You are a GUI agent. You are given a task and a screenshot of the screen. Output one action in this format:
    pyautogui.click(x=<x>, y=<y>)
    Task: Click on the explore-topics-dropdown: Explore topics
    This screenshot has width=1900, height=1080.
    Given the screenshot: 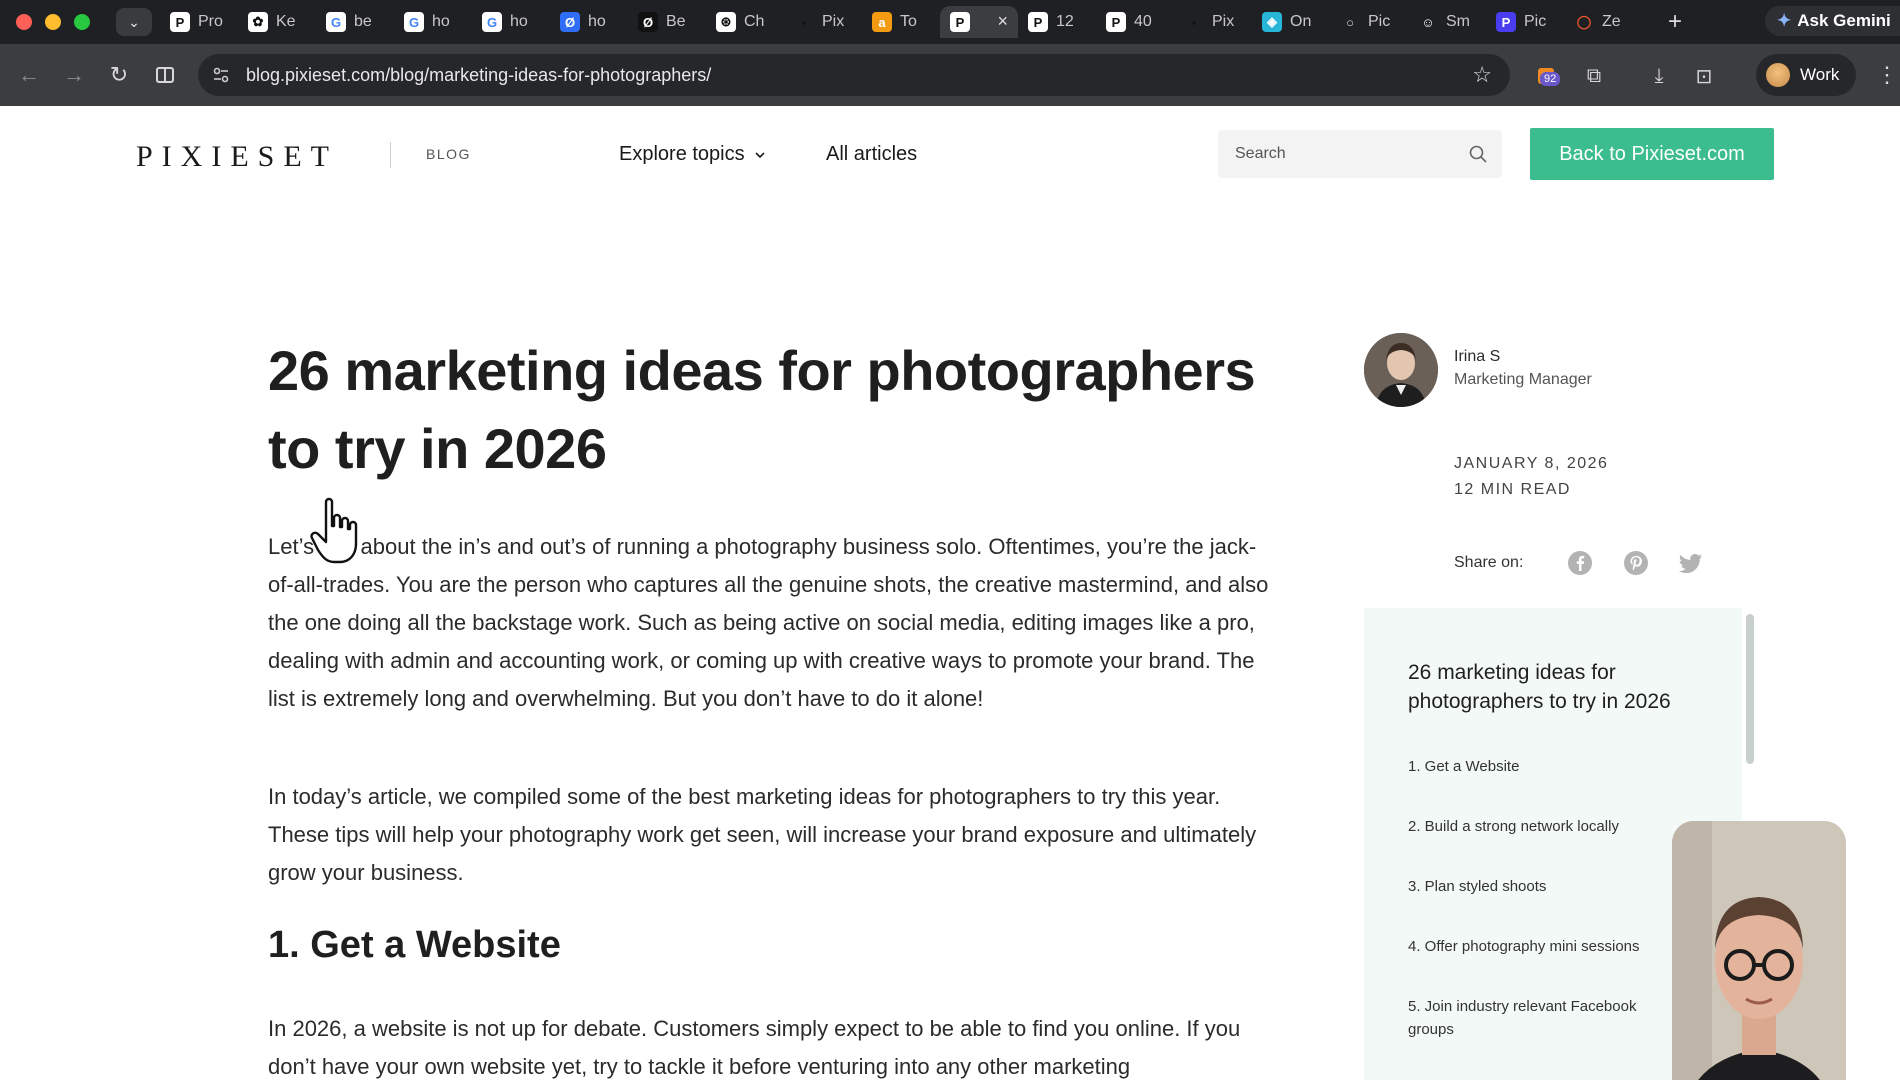 What is the action you would take?
    pyautogui.click(x=693, y=154)
    